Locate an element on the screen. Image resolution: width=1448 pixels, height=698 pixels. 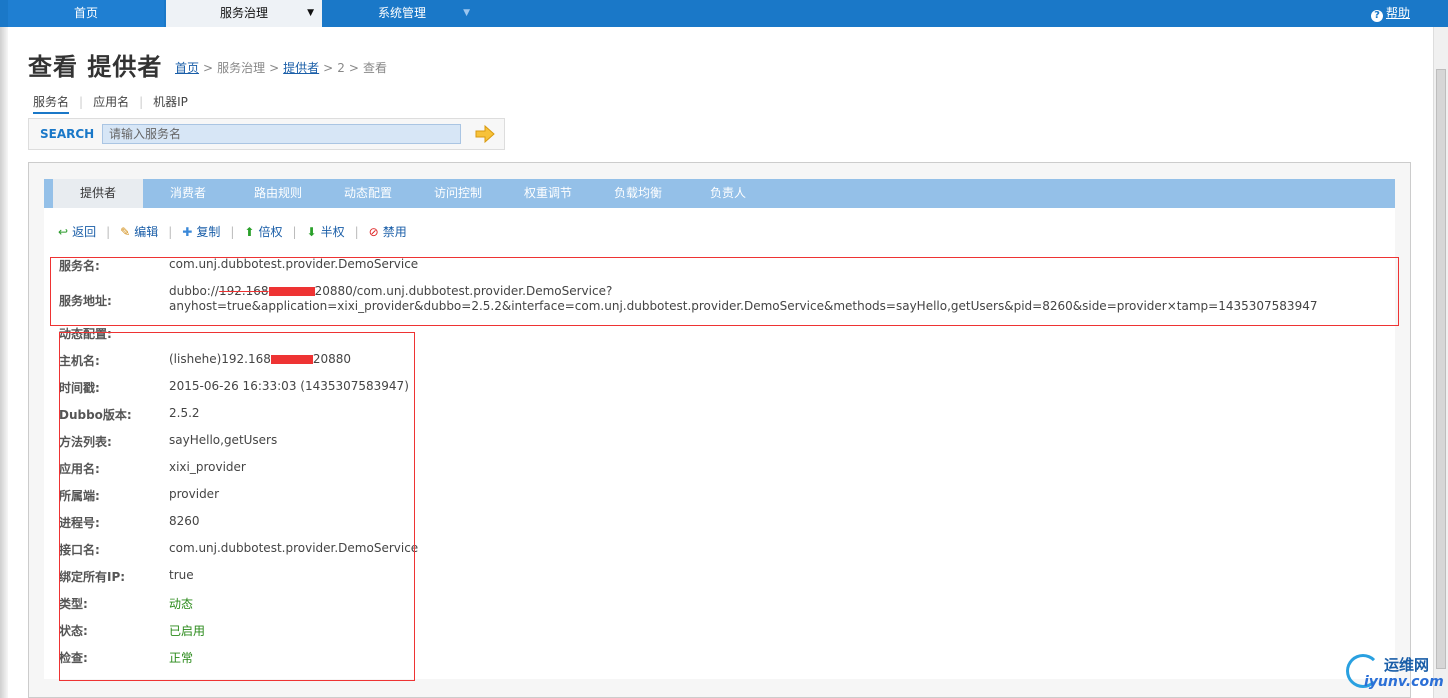
caret-down-icon: ▼ is located at coordinates (310, 13).